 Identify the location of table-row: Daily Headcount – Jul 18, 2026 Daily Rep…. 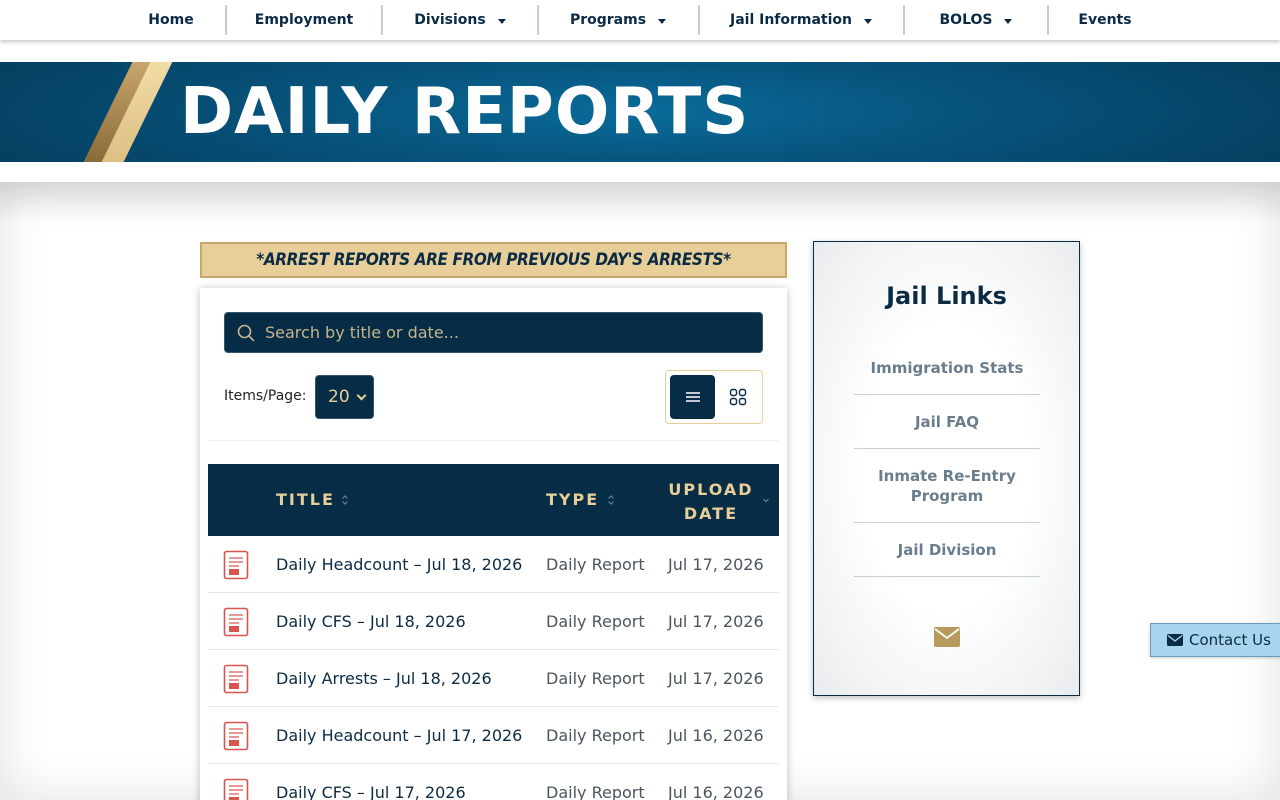
(493, 564).